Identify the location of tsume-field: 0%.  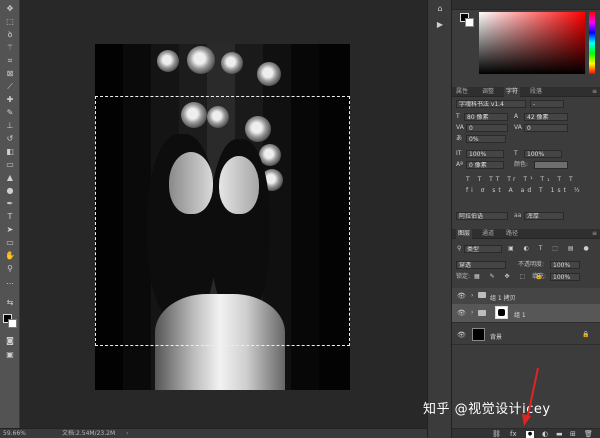
(486, 139).